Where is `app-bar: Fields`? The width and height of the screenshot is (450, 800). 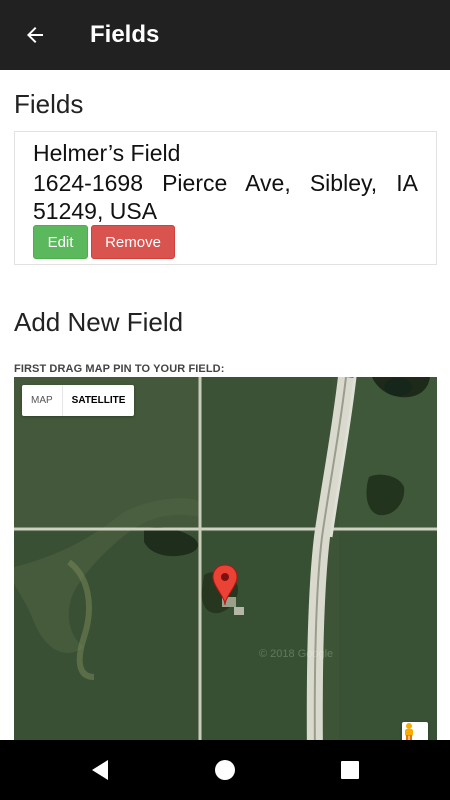 app-bar: Fields is located at coordinates (225, 35).